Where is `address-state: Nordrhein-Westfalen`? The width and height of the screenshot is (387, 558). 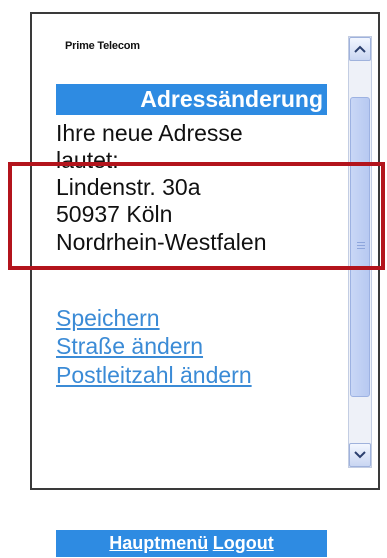 address-state: Nordrhein-Westfalen is located at coordinates (161, 242).